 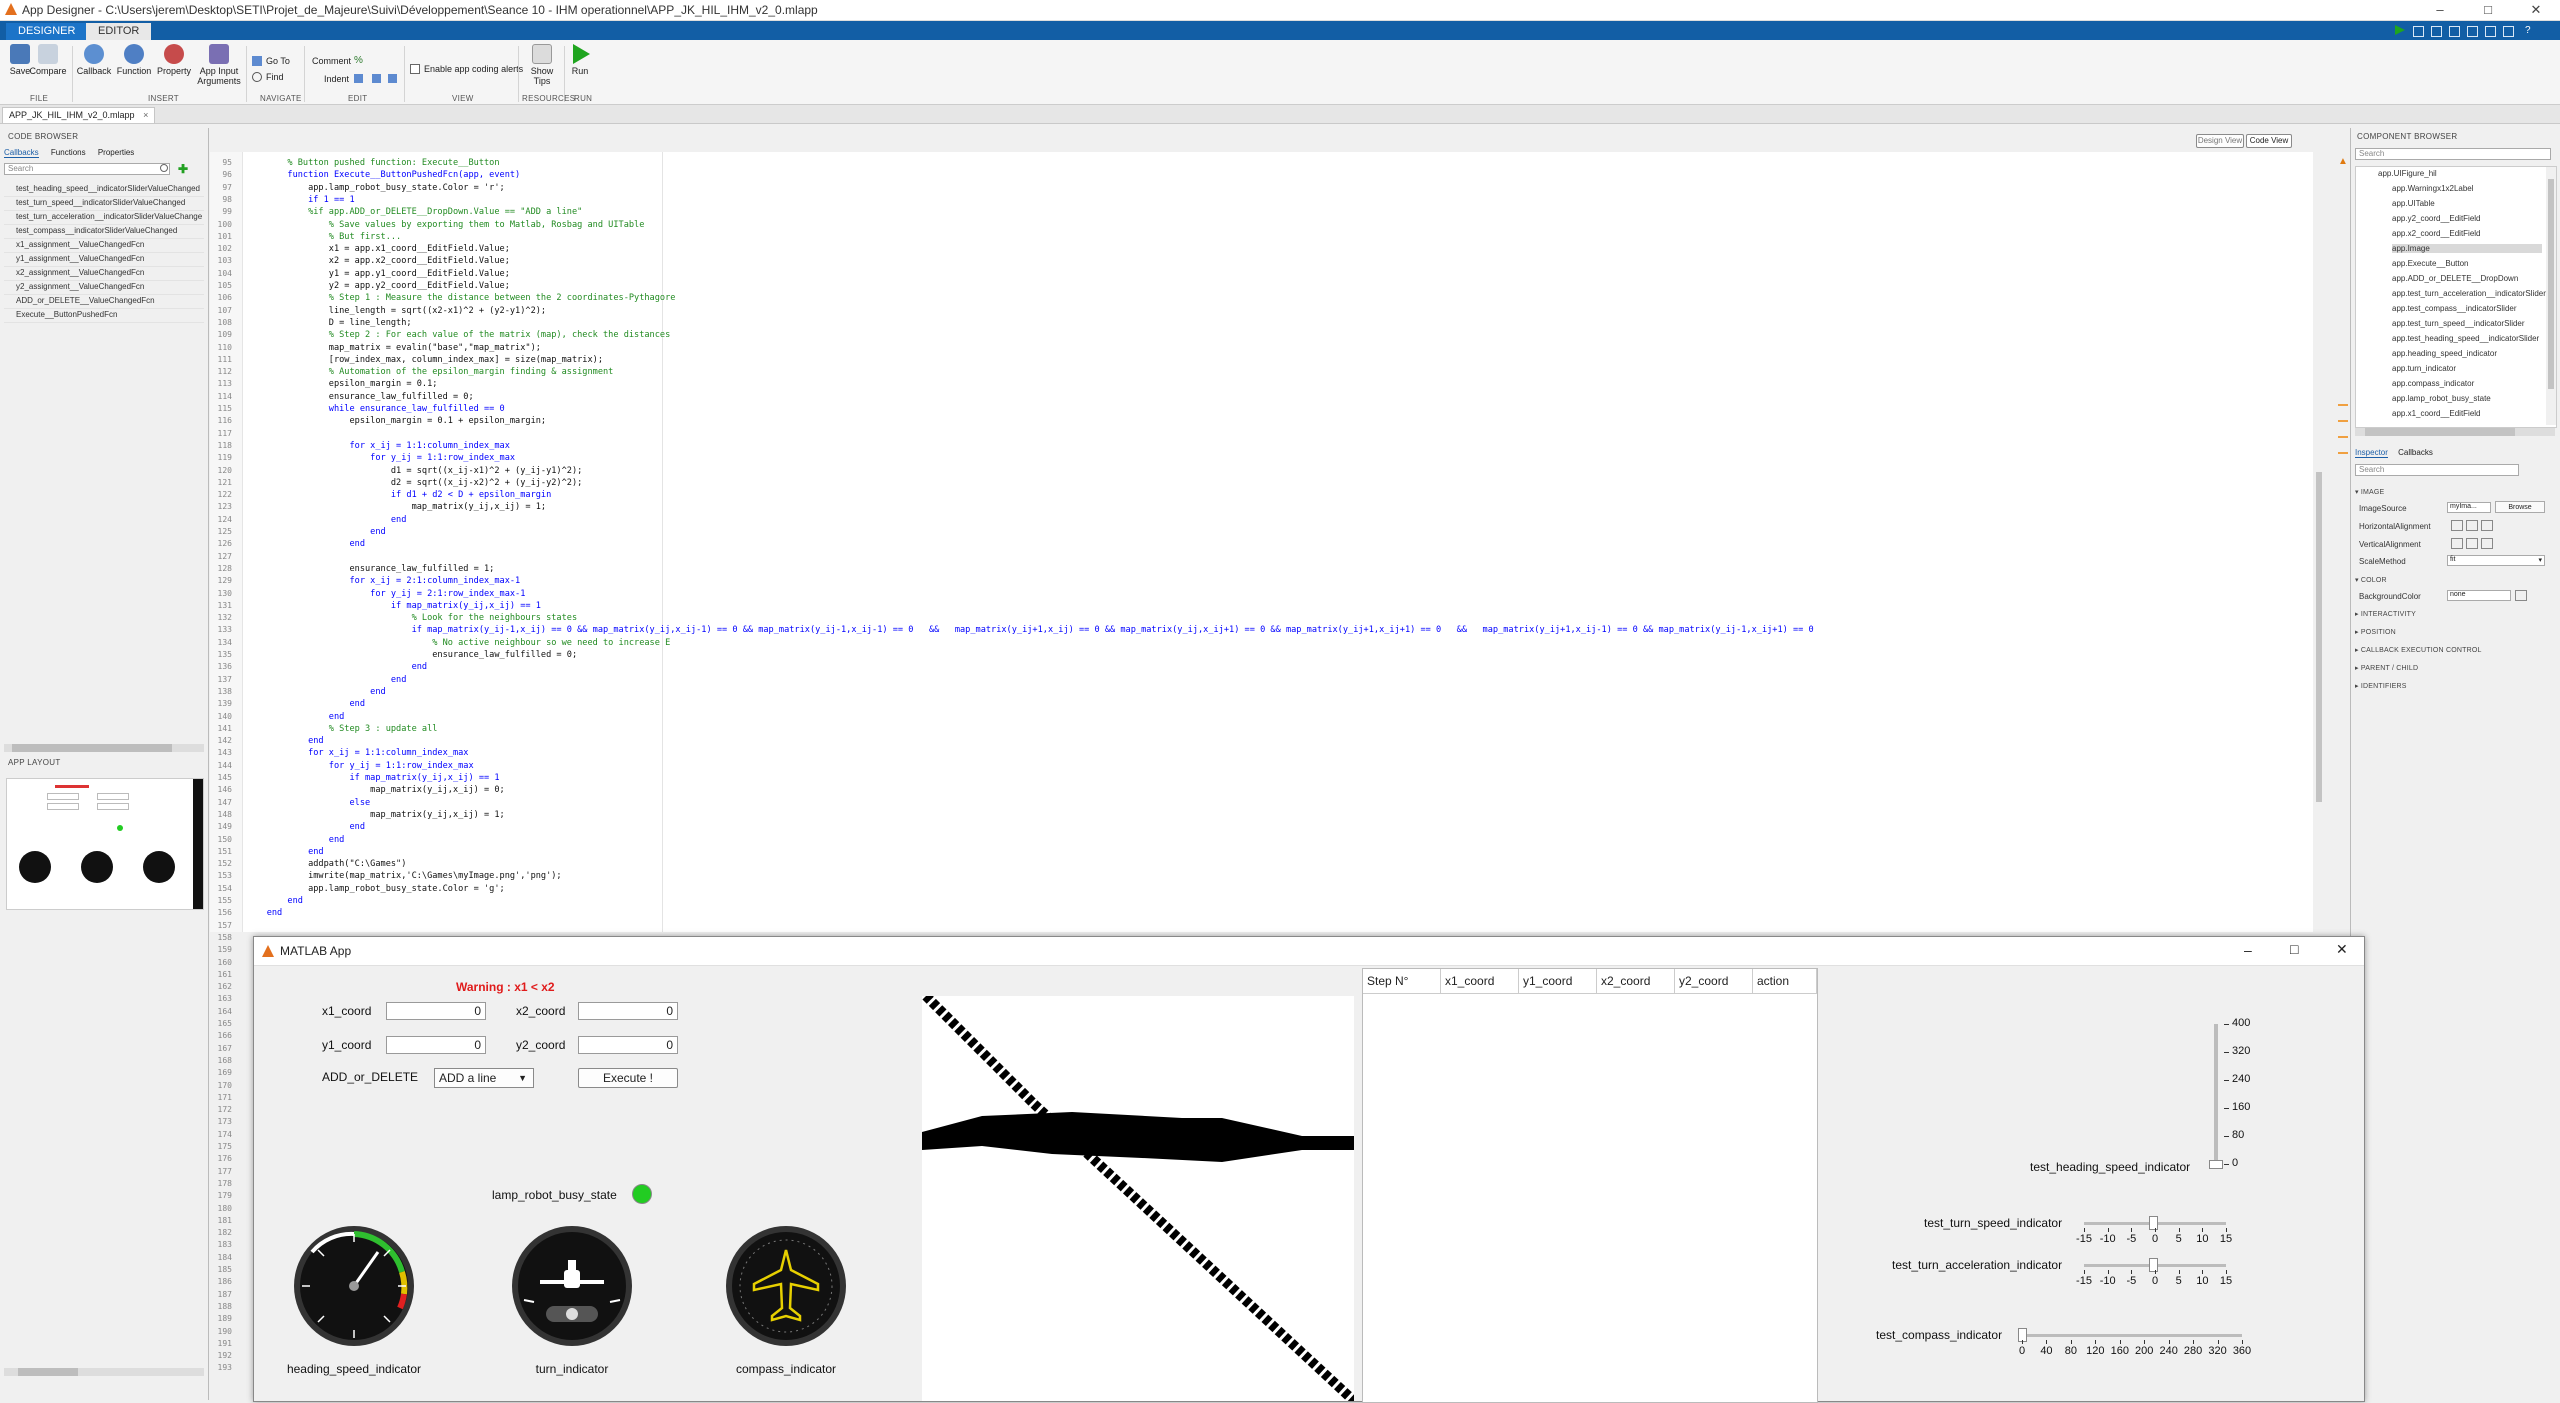 What do you see at coordinates (2385, 614) in the screenshot?
I see `section-interactivity: ▸ INTERACTIVITY` at bounding box center [2385, 614].